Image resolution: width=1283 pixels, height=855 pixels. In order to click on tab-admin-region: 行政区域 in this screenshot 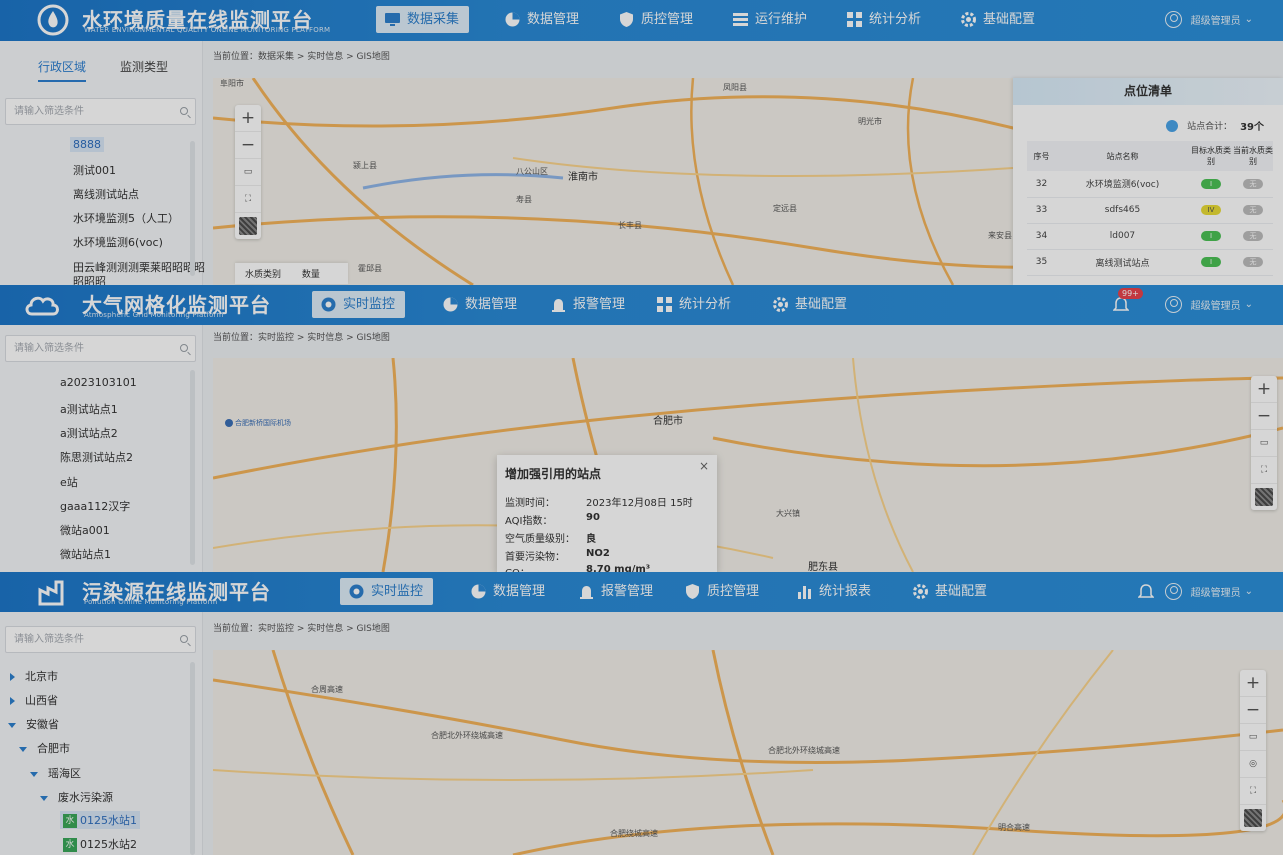, I will do `click(62, 70)`.